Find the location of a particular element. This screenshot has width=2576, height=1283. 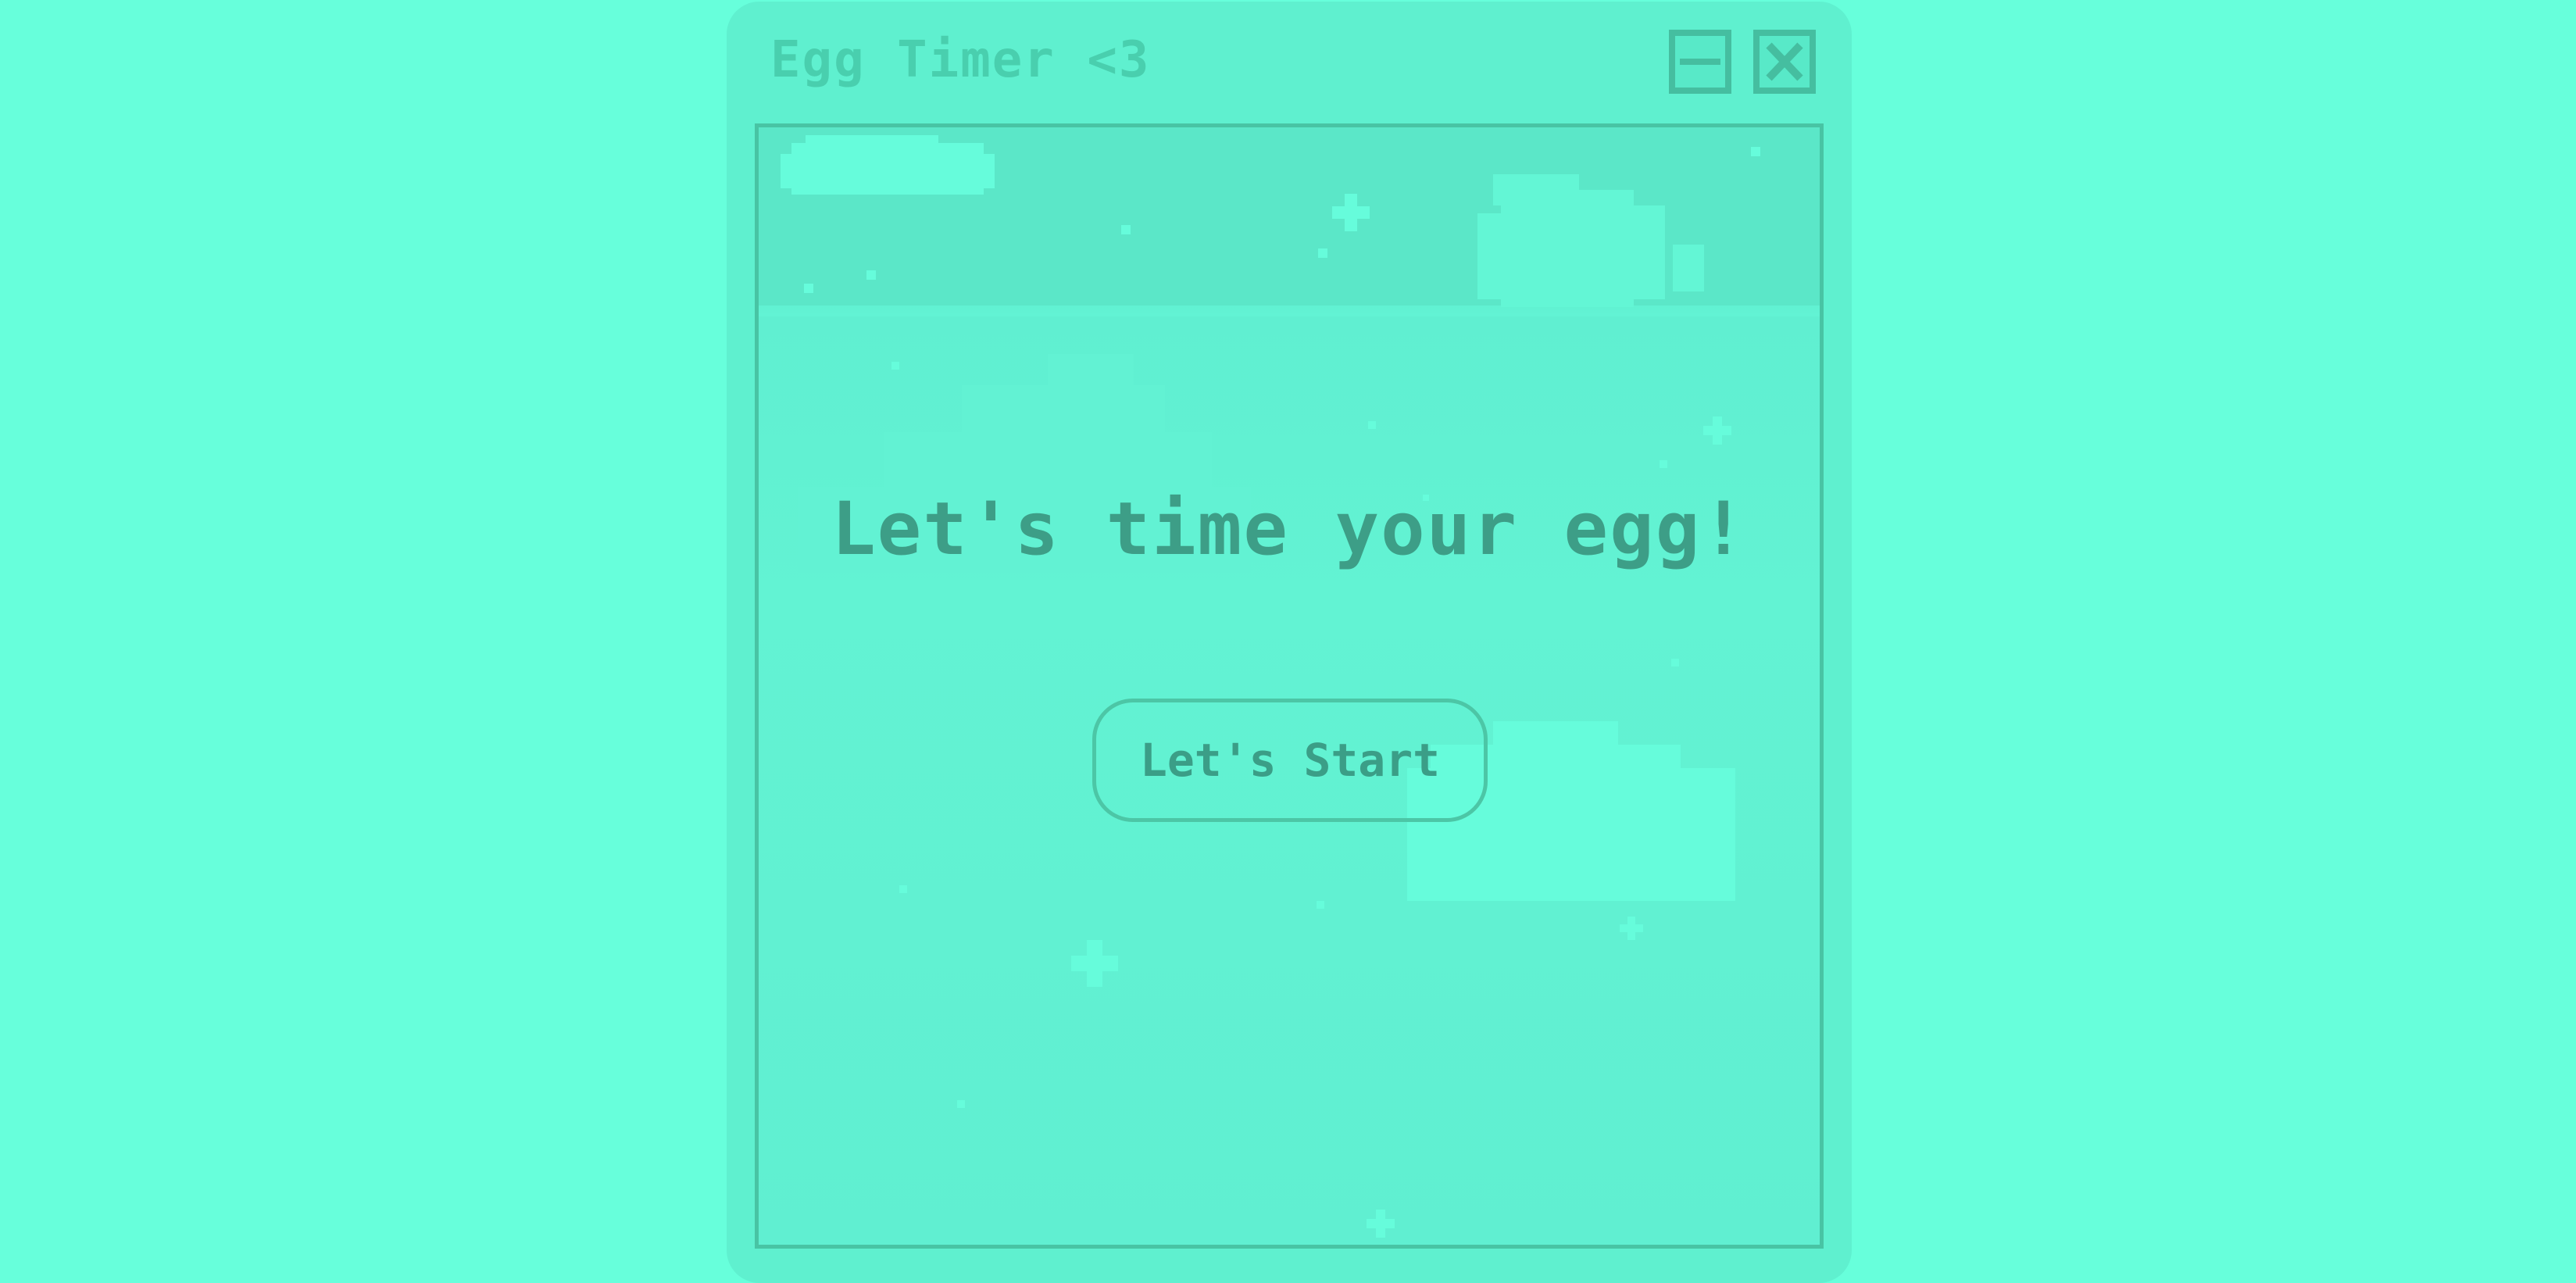

start-button: Let's Start is located at coordinates (1290, 760).